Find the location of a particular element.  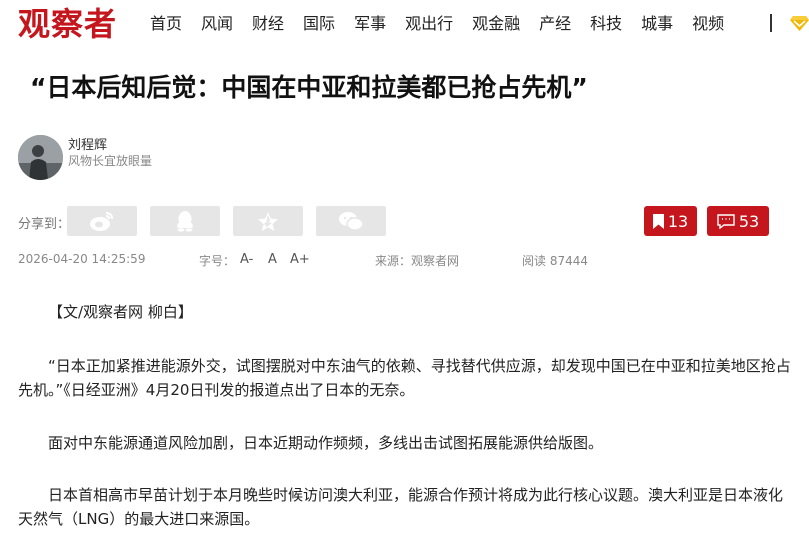

nav-item-fintech: 观金融 is located at coordinates (496, 24).